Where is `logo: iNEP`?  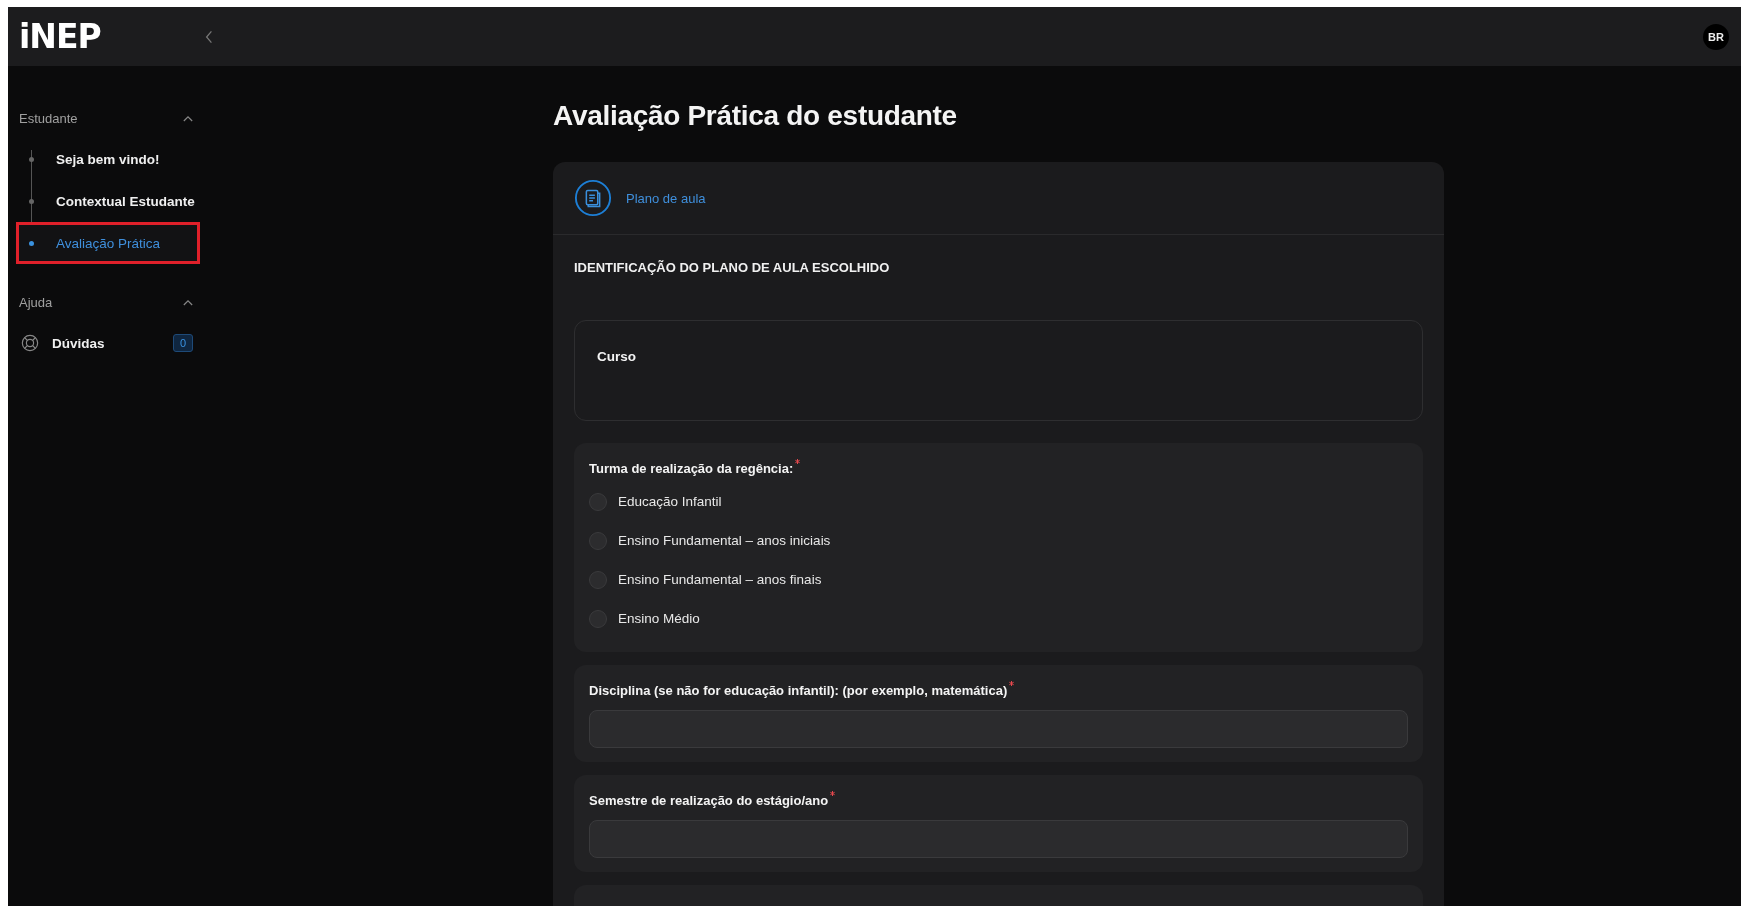
logo: iNEP is located at coordinates (94, 36).